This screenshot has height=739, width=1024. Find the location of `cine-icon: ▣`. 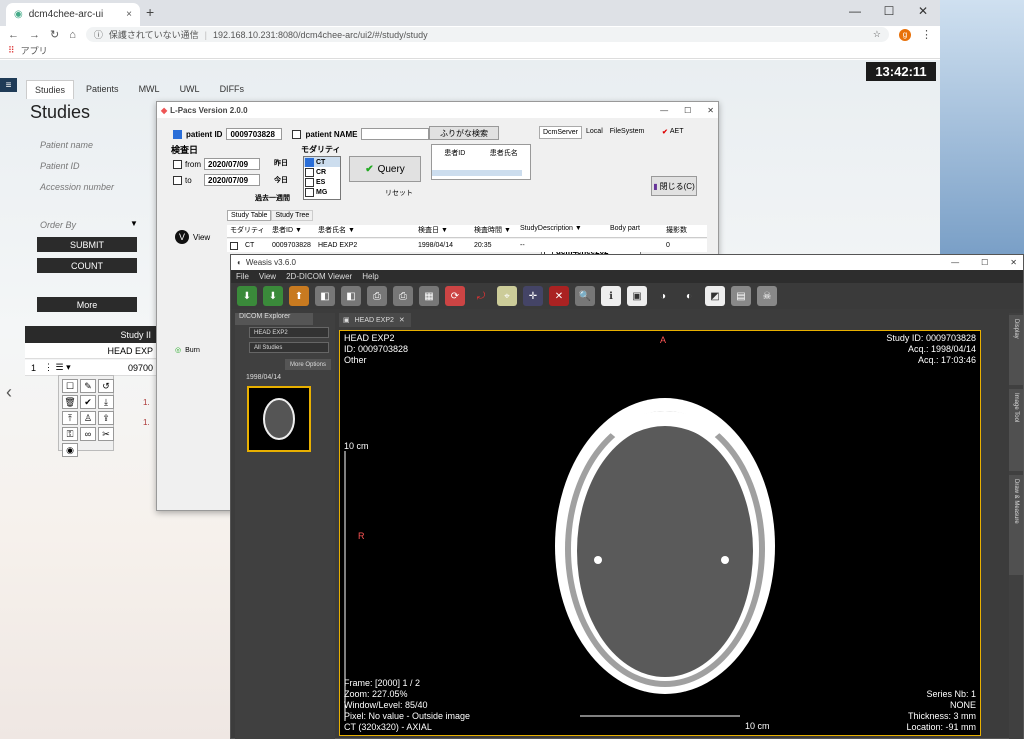

cine-icon: ▣ is located at coordinates (637, 296).